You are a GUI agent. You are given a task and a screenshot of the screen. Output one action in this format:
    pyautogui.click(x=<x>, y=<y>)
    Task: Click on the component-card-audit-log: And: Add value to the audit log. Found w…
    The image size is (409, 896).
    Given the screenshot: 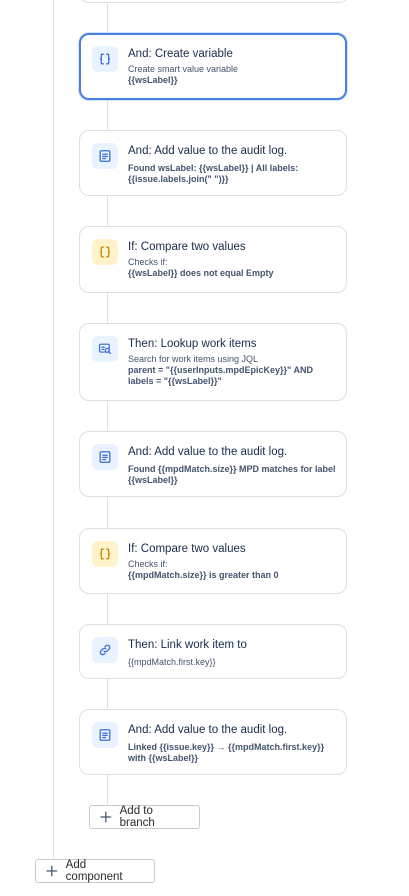 What is the action you would take?
    pyautogui.click(x=213, y=163)
    